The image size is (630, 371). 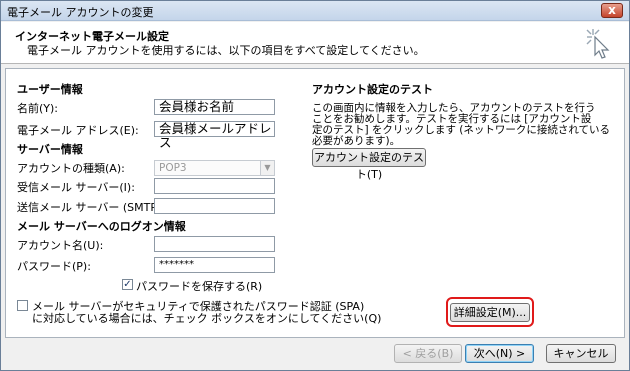 What do you see at coordinates (76, 187) in the screenshot?
I see `incoming-server-label: 受信メール サーバー(I):` at bounding box center [76, 187].